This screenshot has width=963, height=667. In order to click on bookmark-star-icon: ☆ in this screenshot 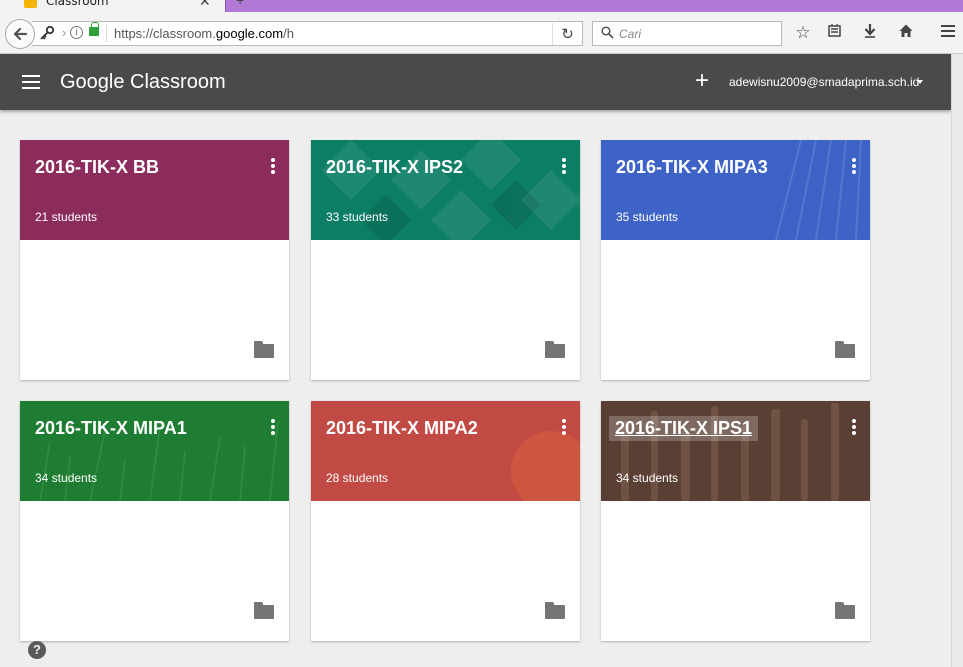, I will do `click(803, 33)`.